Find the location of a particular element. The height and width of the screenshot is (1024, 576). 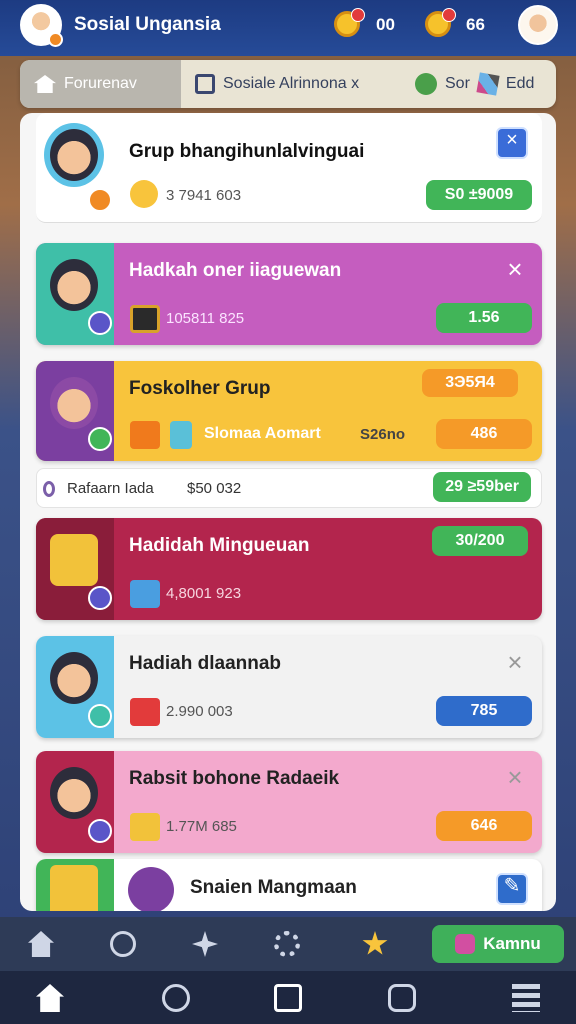

row-value: $50 032 is located at coordinates (214, 488).